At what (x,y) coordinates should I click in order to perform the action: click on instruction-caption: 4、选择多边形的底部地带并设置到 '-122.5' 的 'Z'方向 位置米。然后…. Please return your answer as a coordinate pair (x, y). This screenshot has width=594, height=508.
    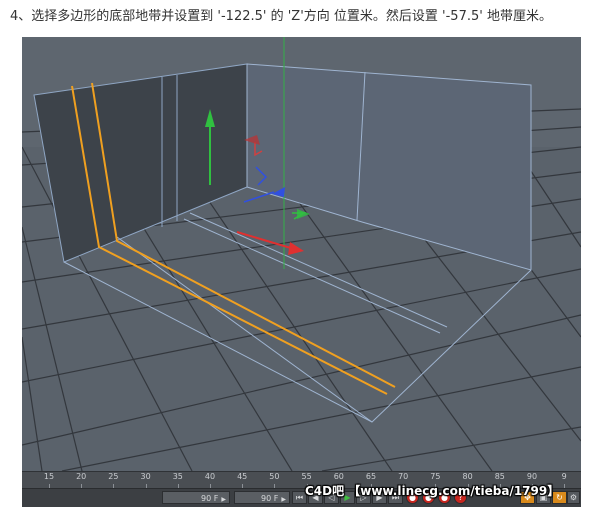
    Looking at the image, I should click on (281, 16).